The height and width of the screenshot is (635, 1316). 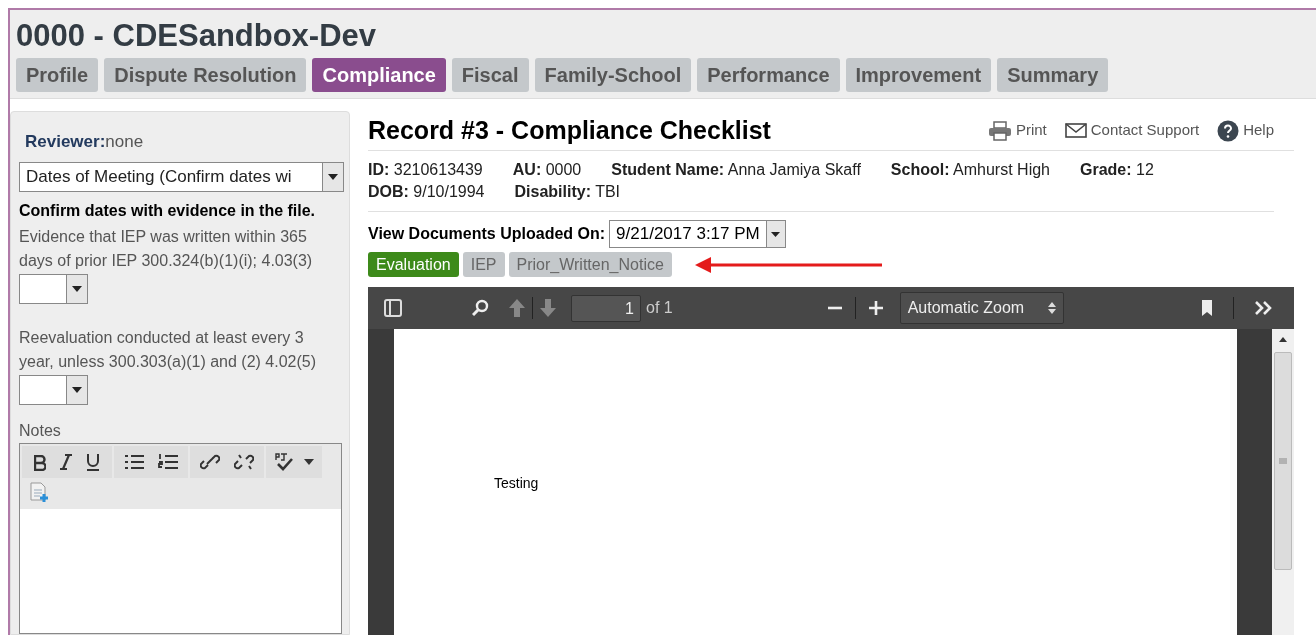 What do you see at coordinates (547, 170) in the screenshot?
I see `record-field: AU: 0000` at bounding box center [547, 170].